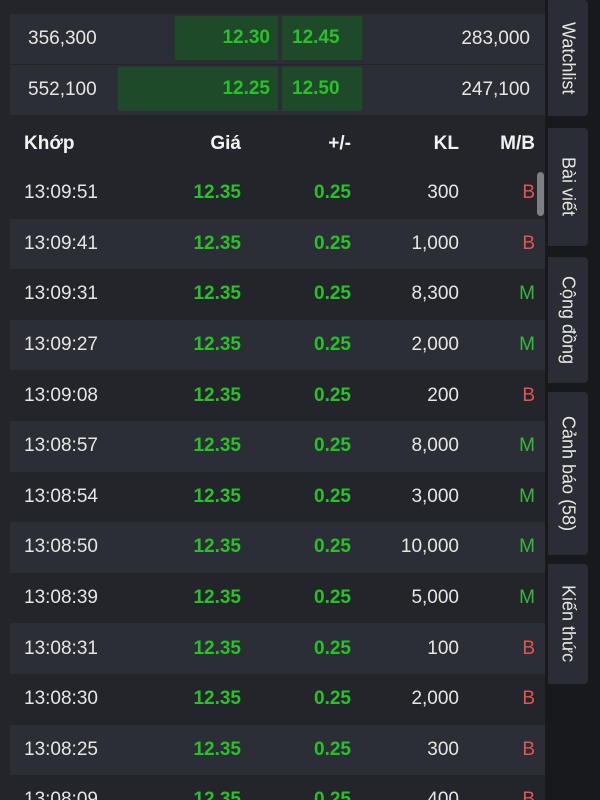 This screenshot has width=600, height=800. What do you see at coordinates (61, 496) in the screenshot?
I see `trade-time: 13:08:54` at bounding box center [61, 496].